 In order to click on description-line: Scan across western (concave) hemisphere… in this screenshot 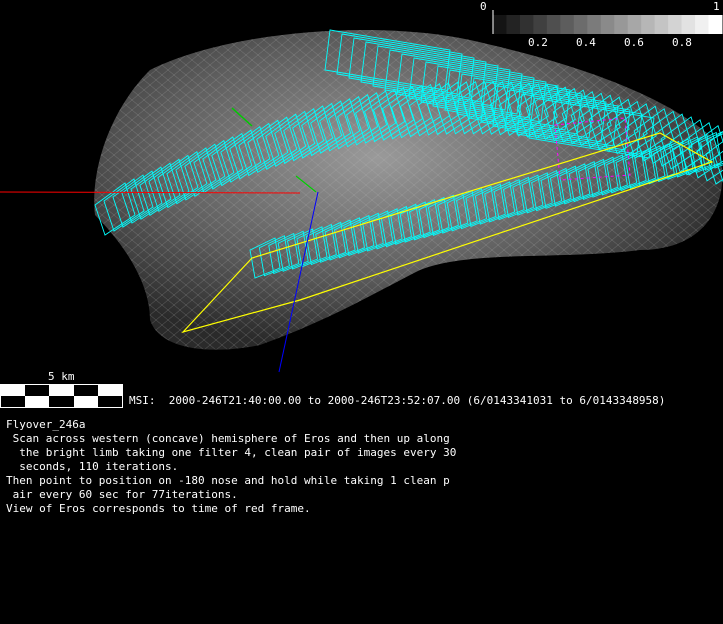, I will do `click(228, 438)`.